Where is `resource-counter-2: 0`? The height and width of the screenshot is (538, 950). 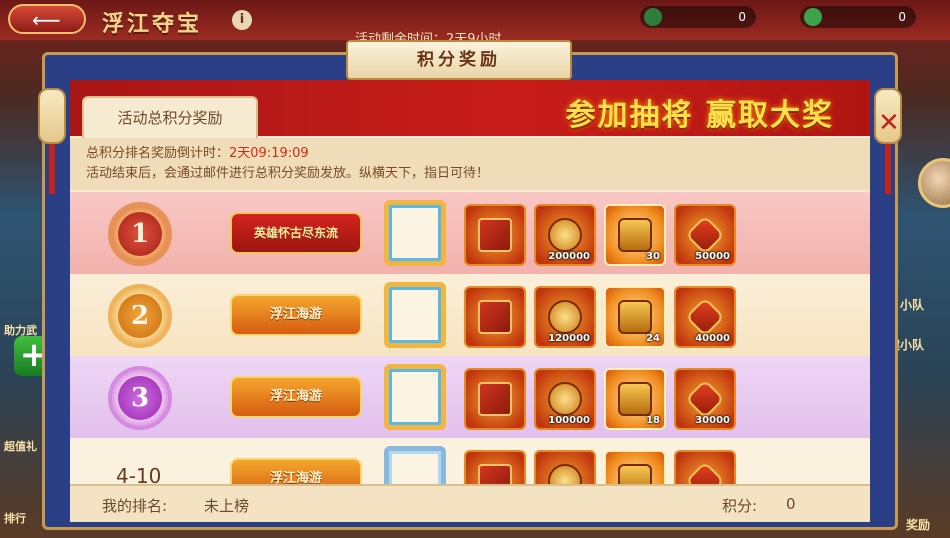 resource-counter-2: 0 is located at coordinates (858, 17).